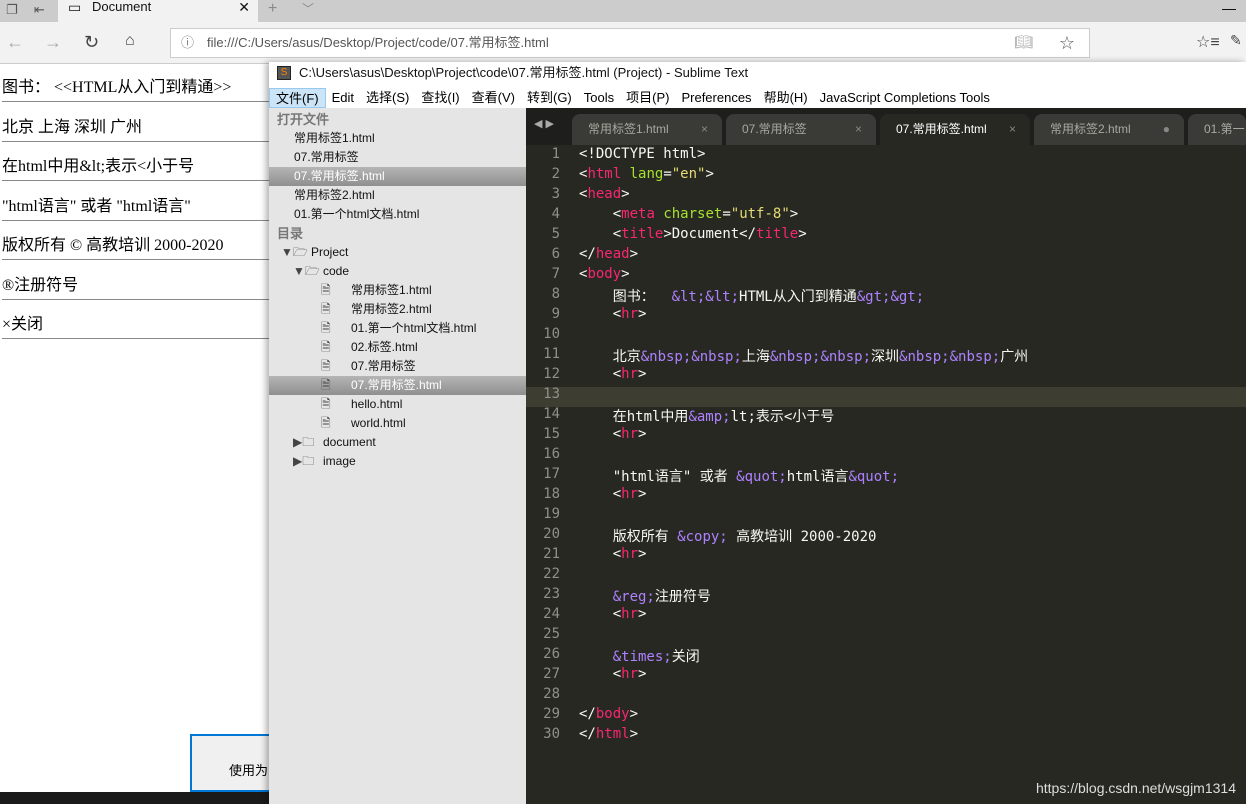 The image size is (1246, 804). What do you see at coordinates (397, 195) in the screenshot?
I see `open-file-item: 常用标签2.html` at bounding box center [397, 195].